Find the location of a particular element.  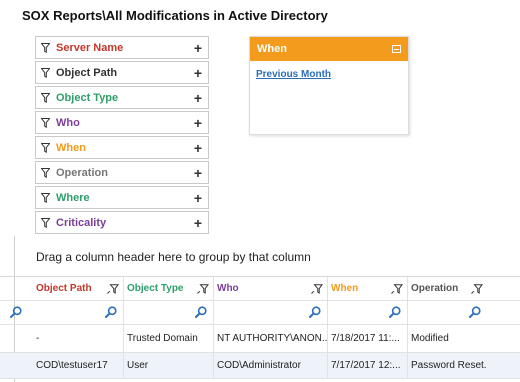

filter-row-who: Who + is located at coordinates (122, 122).